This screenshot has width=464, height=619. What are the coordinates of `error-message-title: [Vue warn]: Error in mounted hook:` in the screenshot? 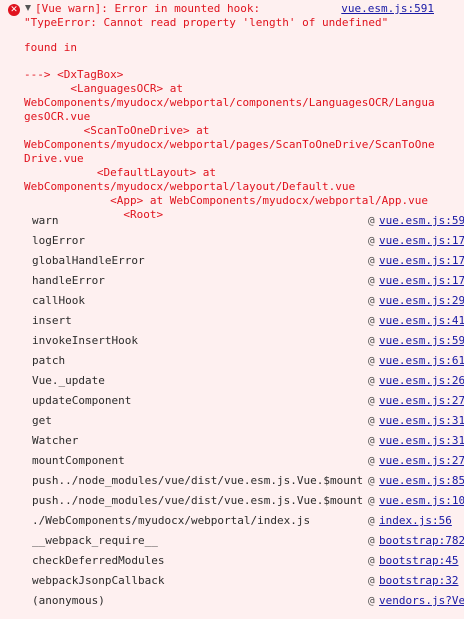 It's located at (148, 8).